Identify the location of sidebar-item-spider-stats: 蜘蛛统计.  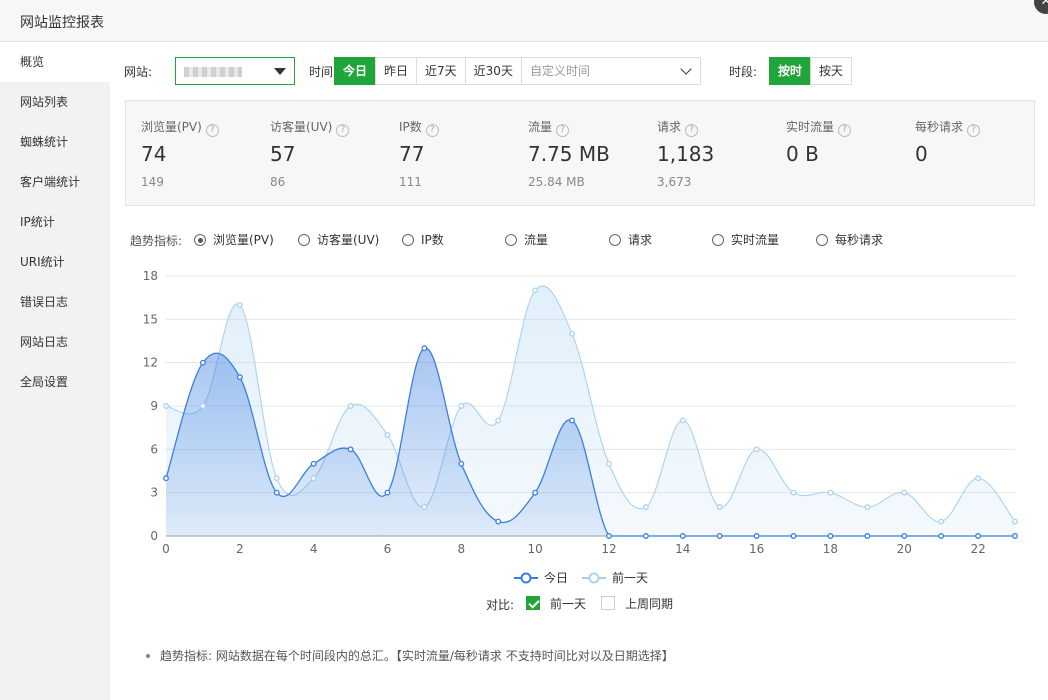
(55, 142).